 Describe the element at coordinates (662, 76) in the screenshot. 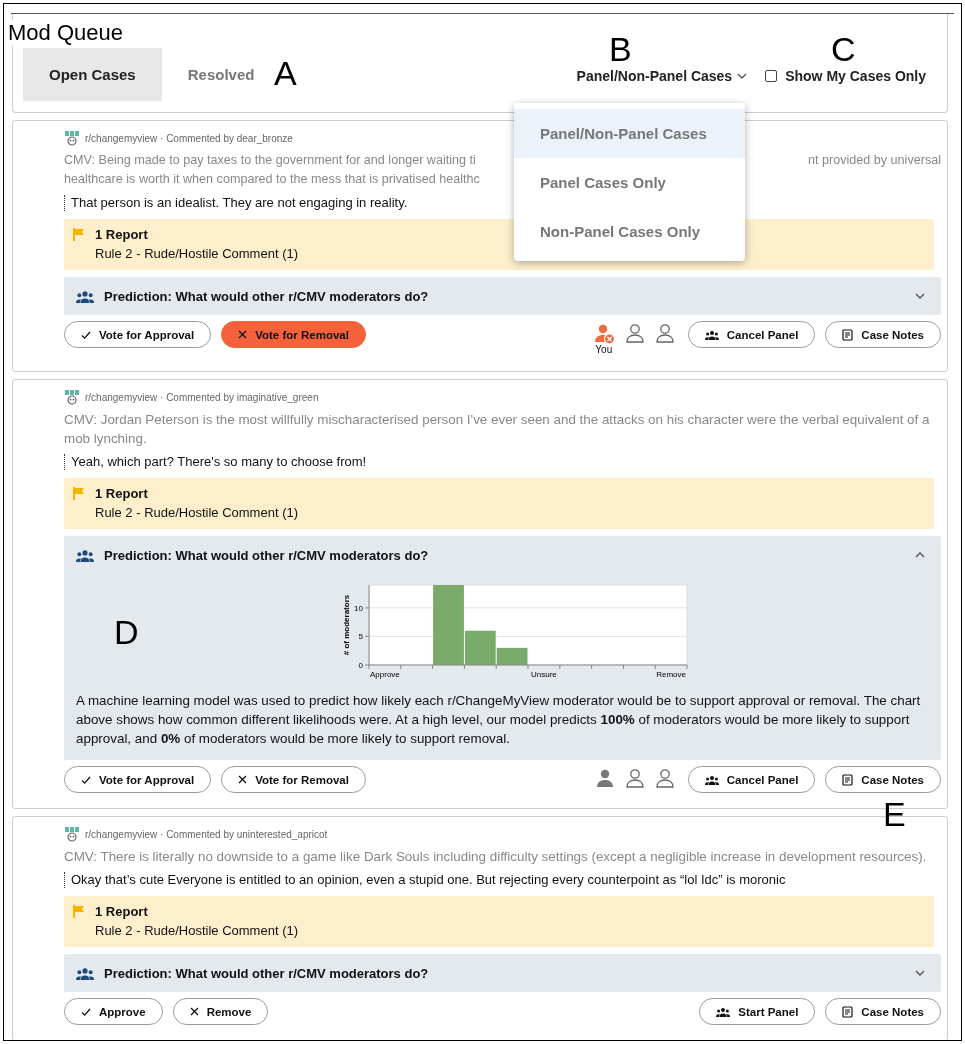

I see `filter-dropdown: Panel/Non-Panel Cases` at that location.